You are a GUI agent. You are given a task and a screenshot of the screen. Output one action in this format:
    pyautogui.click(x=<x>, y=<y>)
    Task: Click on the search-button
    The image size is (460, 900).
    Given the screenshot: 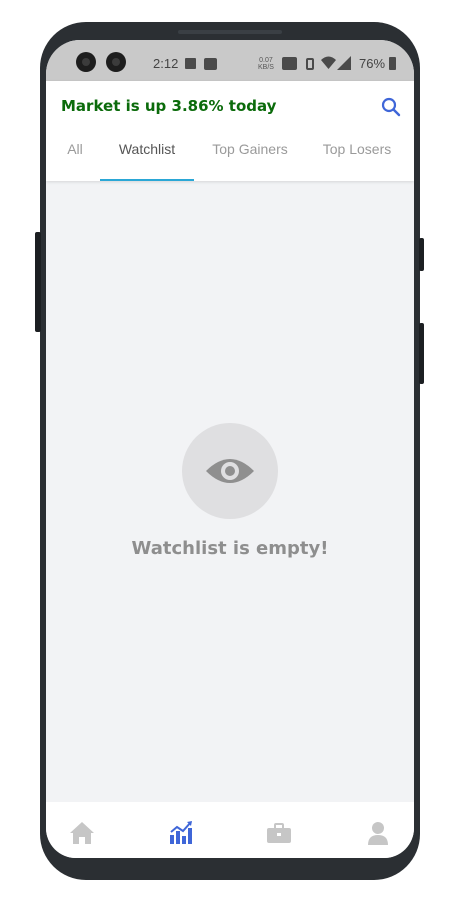 What is the action you would take?
    pyautogui.click(x=391, y=107)
    